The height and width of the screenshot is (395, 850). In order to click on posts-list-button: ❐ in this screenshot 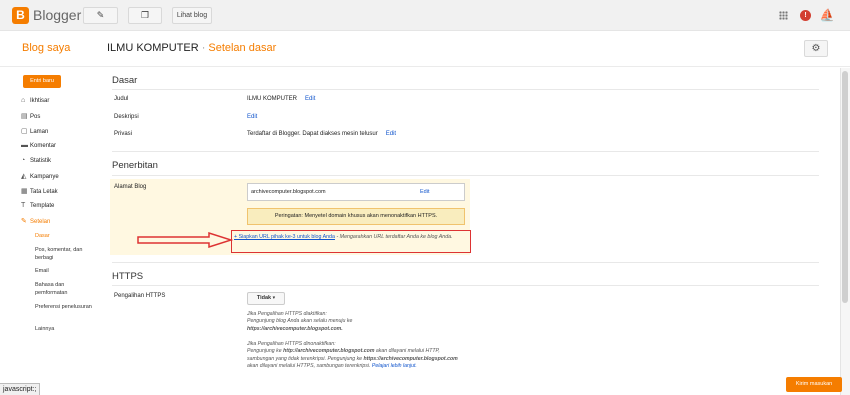, I will do `click(145, 15)`.